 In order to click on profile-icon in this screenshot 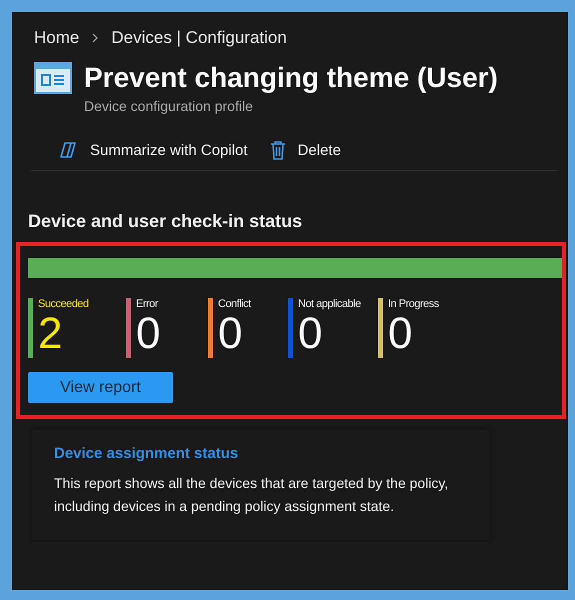, I will do `click(53, 78)`.